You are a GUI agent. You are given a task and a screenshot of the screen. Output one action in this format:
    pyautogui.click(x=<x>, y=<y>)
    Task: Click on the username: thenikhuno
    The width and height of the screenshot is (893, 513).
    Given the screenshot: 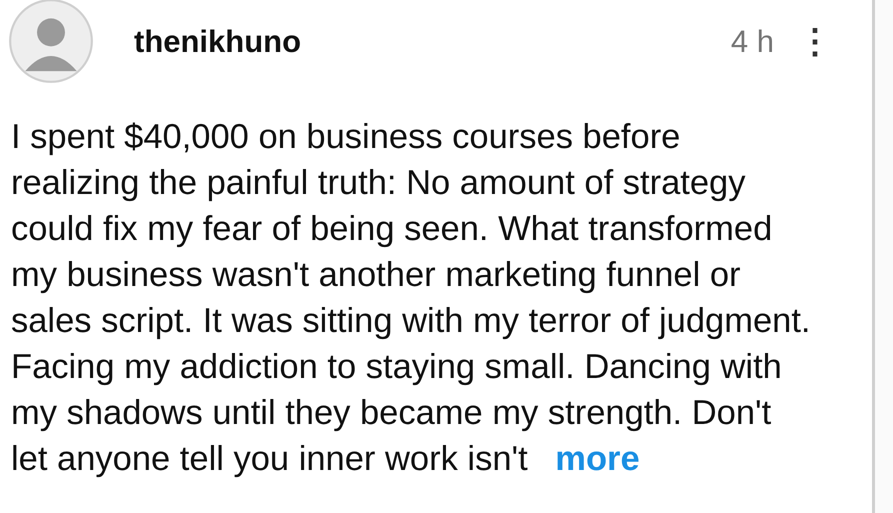 What is the action you would take?
    pyautogui.click(x=218, y=42)
    